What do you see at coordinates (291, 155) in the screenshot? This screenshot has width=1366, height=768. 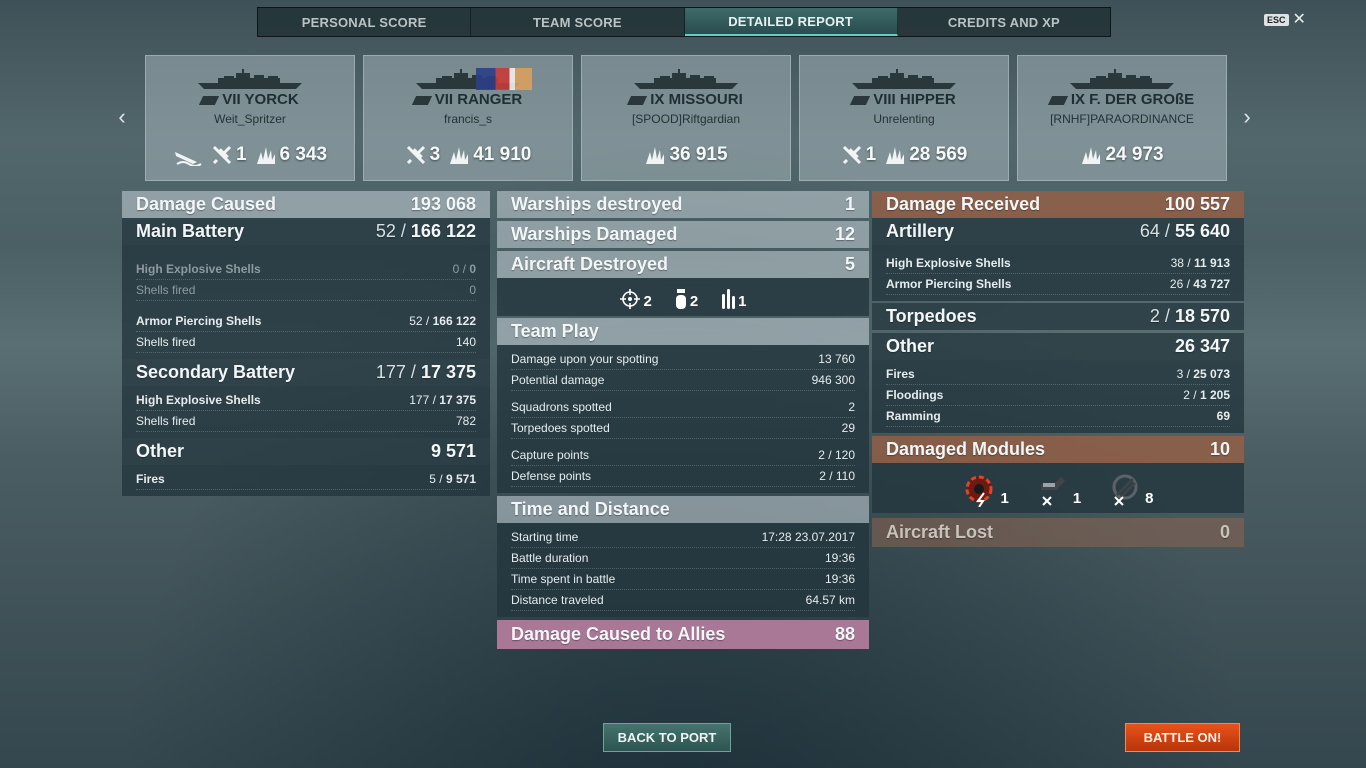 I see `damage-stat: 6 343` at bounding box center [291, 155].